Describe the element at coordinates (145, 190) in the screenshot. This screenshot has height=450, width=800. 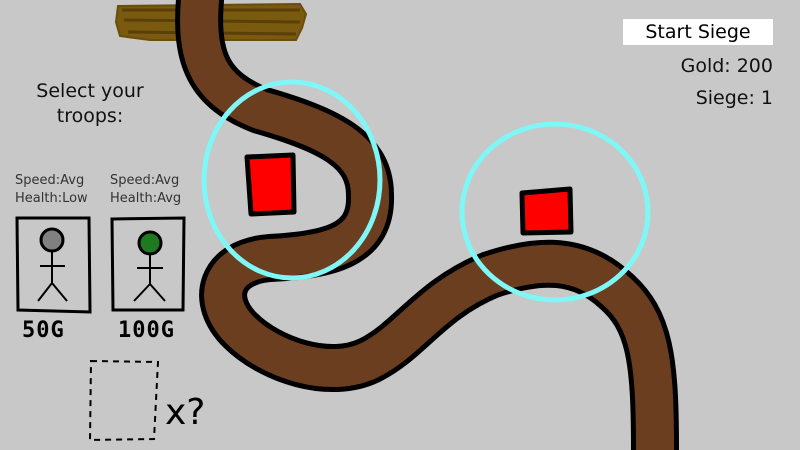
I see `troop-advanced-stats: Speed:Avg Health:Avg` at that location.